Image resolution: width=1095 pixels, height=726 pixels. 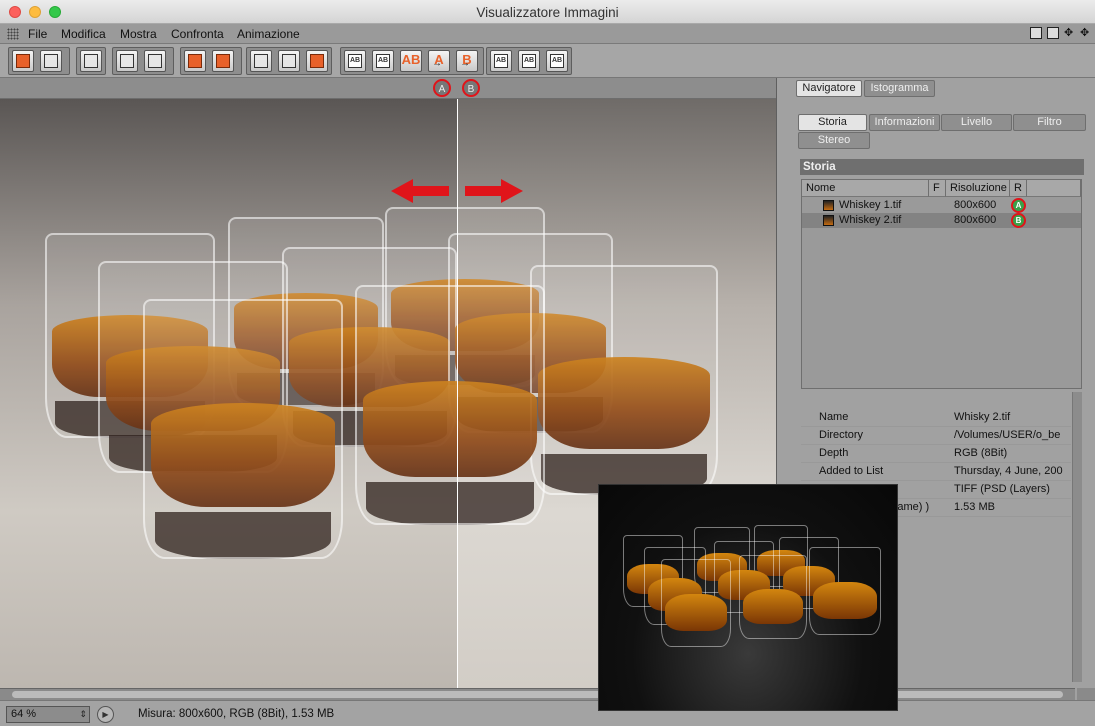 I want to click on view-multi-button, so click(x=317, y=61).